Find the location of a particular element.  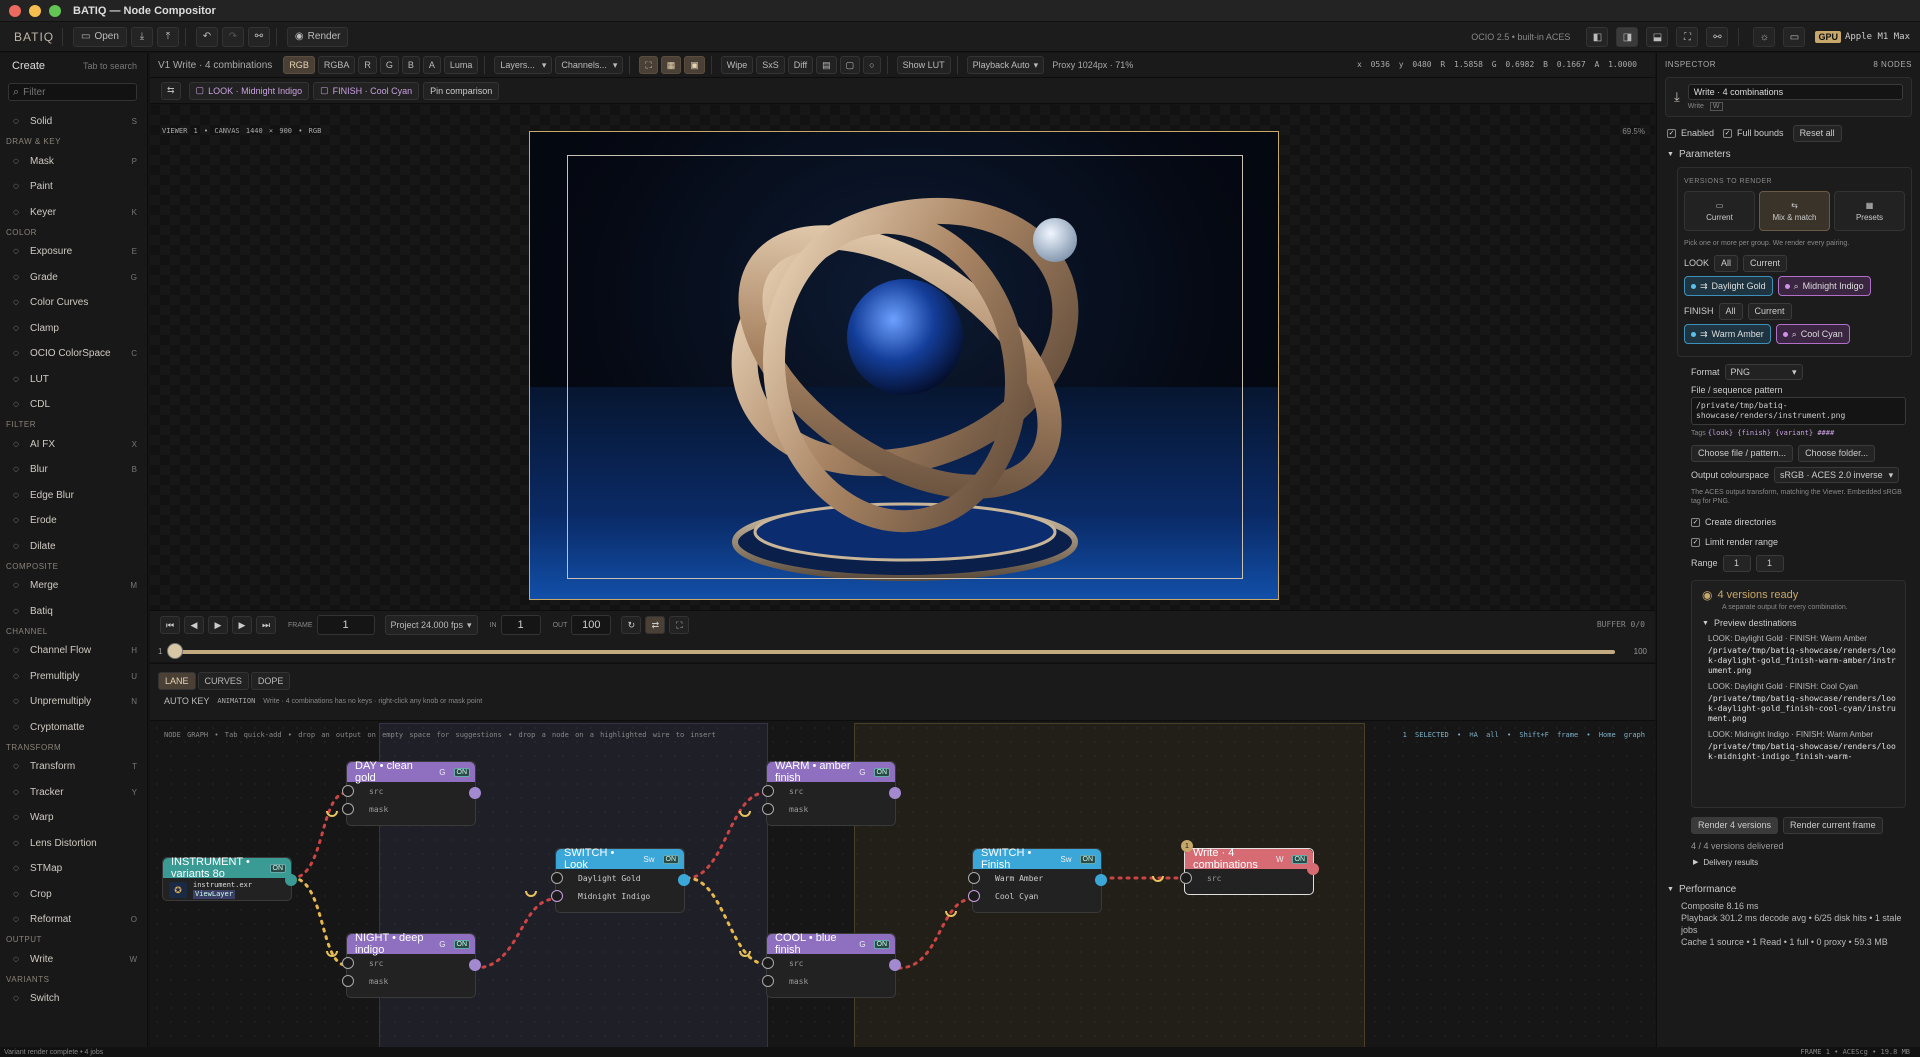

sidebar-item-exposure: ◌ Exposure E is located at coordinates (73, 252).